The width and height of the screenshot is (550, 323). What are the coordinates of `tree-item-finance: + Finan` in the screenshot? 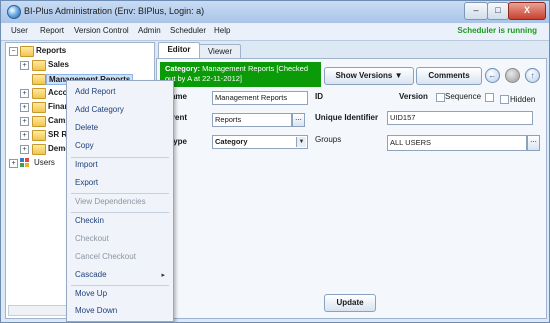 It's located at (38, 108).